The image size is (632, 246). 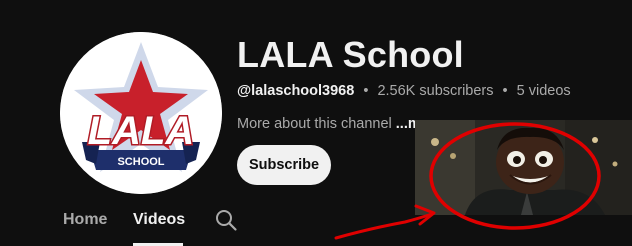 What do you see at coordinates (350, 54) in the screenshot?
I see `channel-name: LALA School` at bounding box center [350, 54].